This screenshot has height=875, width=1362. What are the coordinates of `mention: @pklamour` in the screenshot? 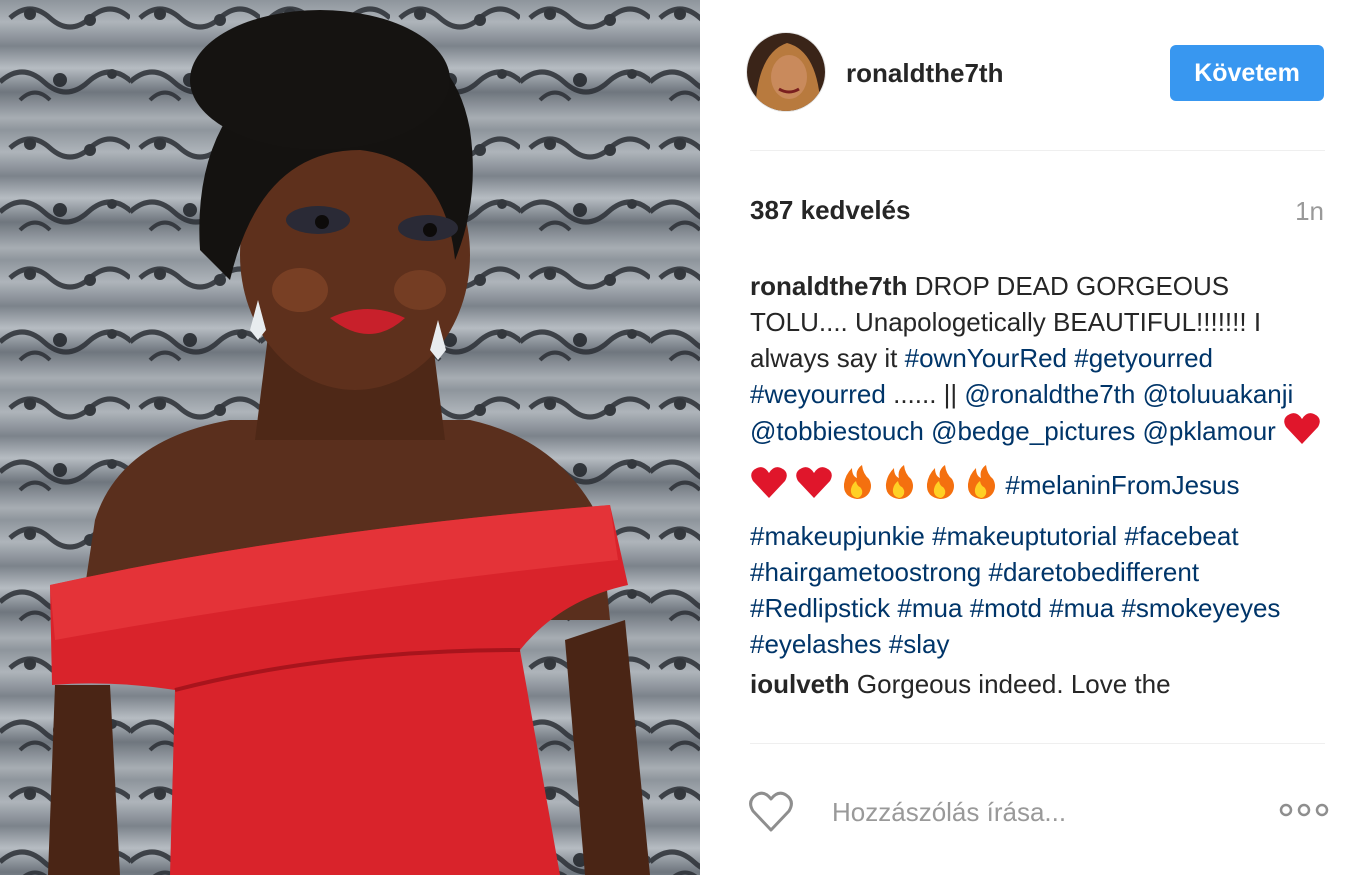 It's located at (1209, 431).